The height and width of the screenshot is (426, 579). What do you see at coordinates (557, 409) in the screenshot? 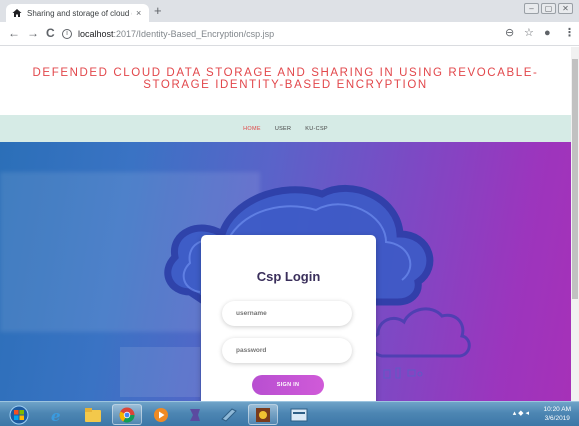
I see `clock-time: 10:20 AM` at bounding box center [557, 409].